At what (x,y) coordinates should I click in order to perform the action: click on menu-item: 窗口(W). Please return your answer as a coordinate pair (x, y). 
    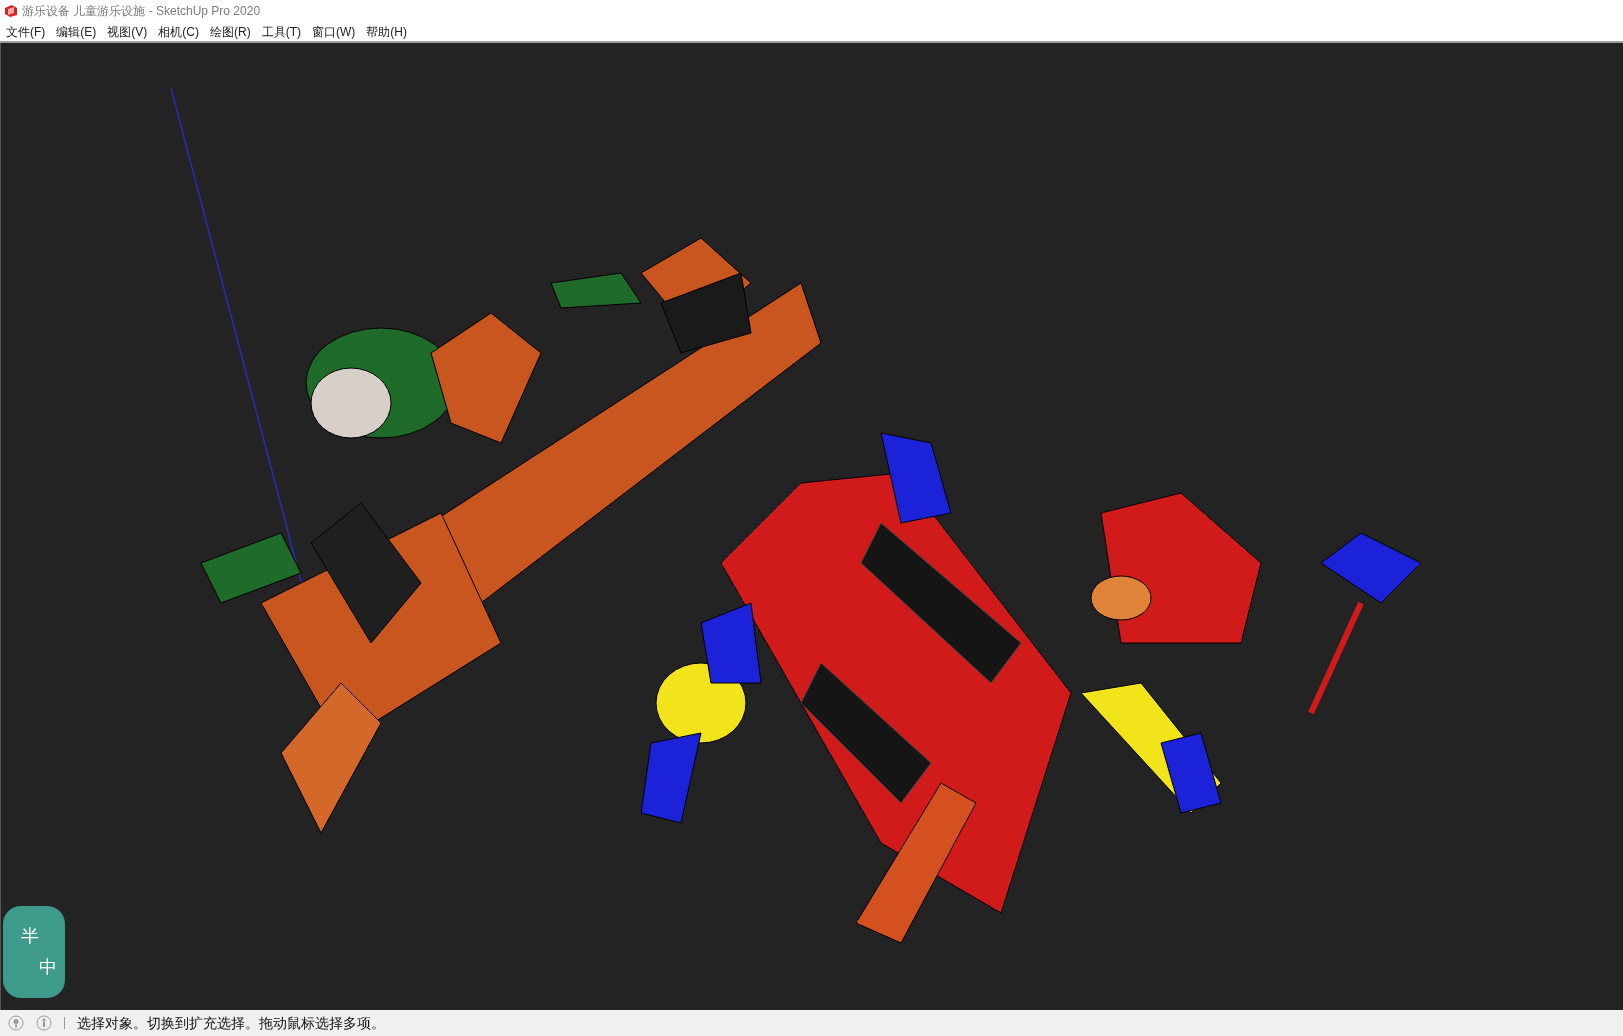
    Looking at the image, I should click on (334, 31).